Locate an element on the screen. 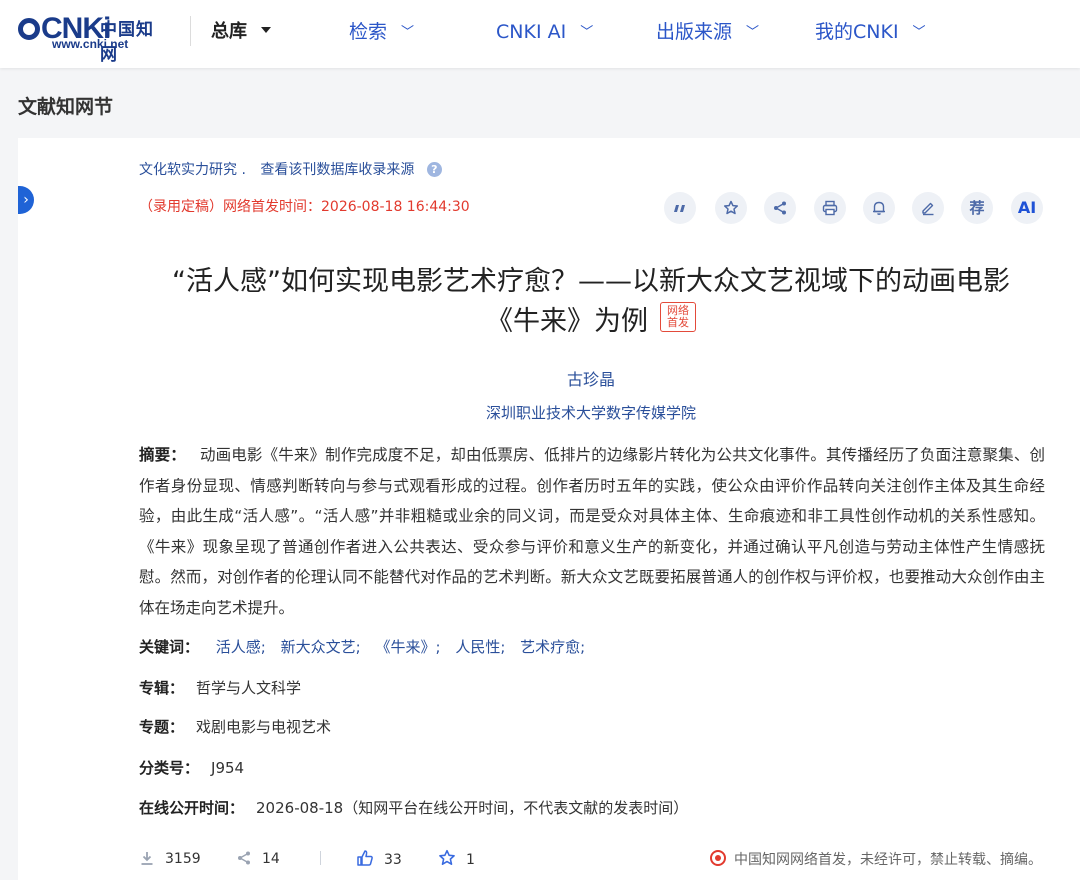 This screenshot has height=880, width=1080. article-title-line-2: 《牛来》为例 is located at coordinates (567, 321).